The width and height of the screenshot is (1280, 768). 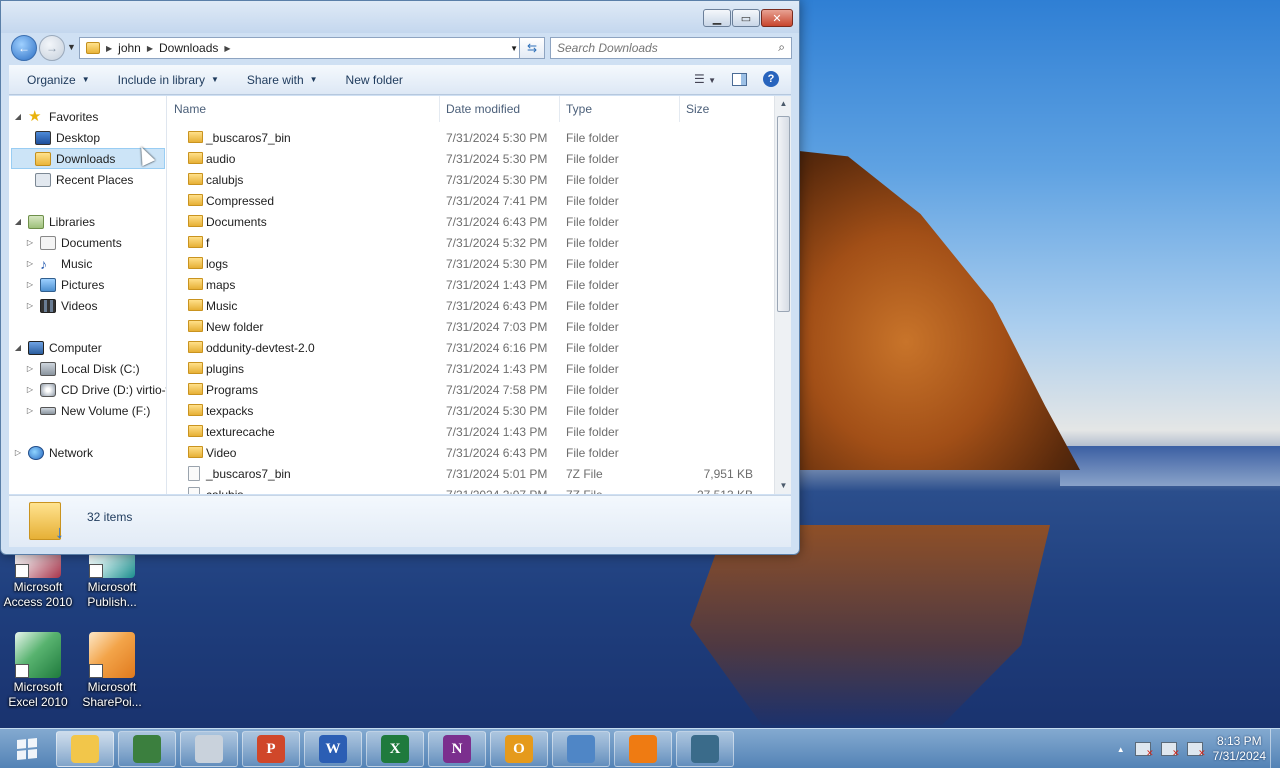 What do you see at coordinates (217, 264) in the screenshot?
I see `file-name: logs` at bounding box center [217, 264].